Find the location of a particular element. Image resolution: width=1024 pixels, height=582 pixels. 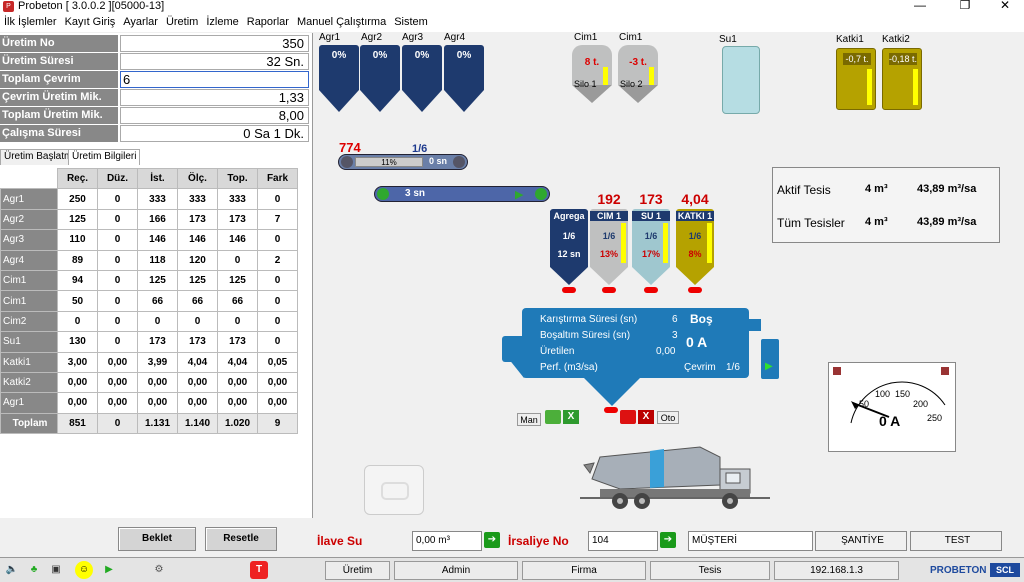

silo2: -3 t. Silo 2 is located at coordinates (638, 74).